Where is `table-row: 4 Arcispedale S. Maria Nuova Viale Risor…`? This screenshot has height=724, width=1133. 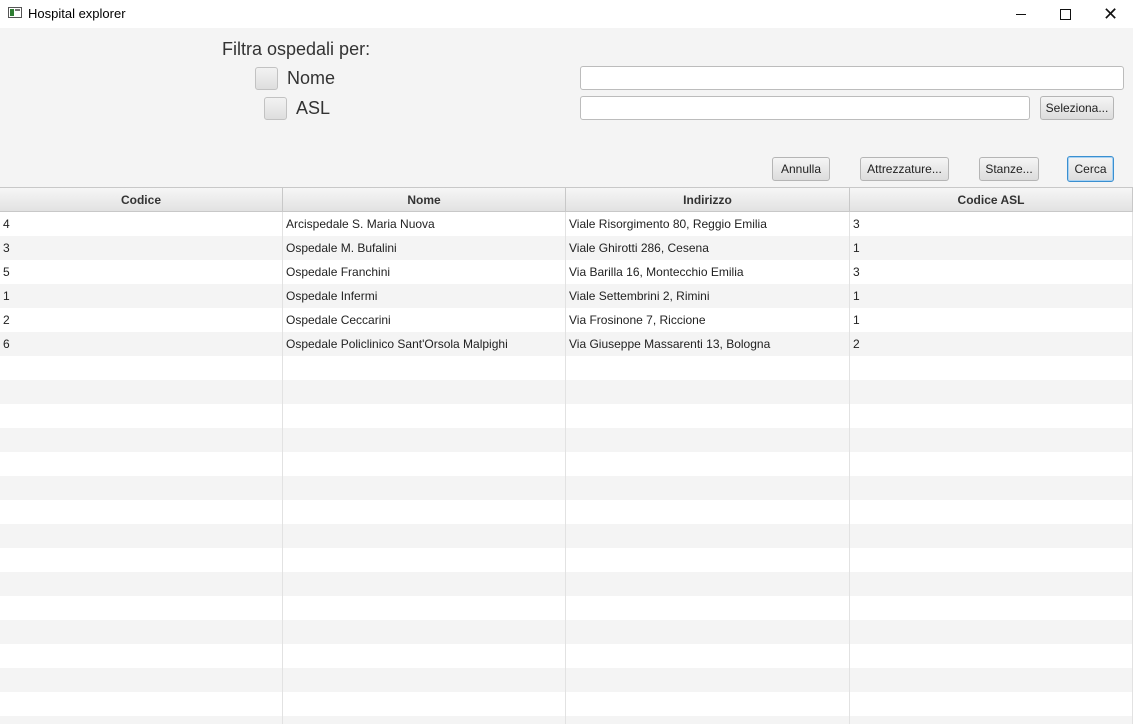 table-row: 4 Arcispedale S. Maria Nuova Viale Risor… is located at coordinates (566, 224).